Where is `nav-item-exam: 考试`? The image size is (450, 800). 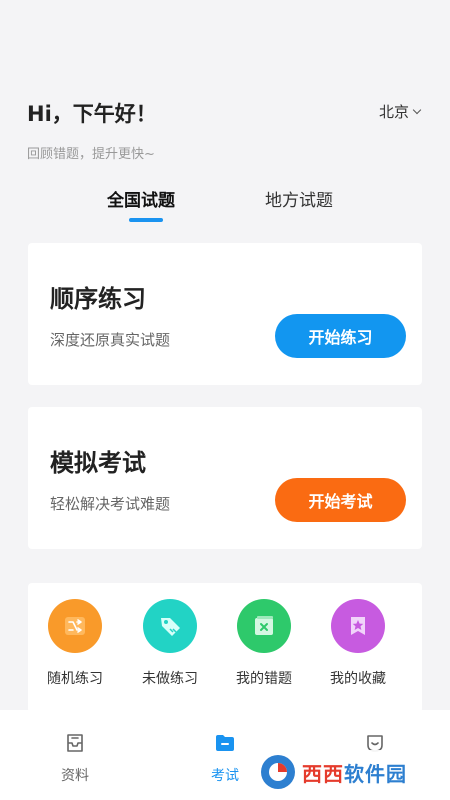
nav-item-exam: 考试 is located at coordinates (225, 758).